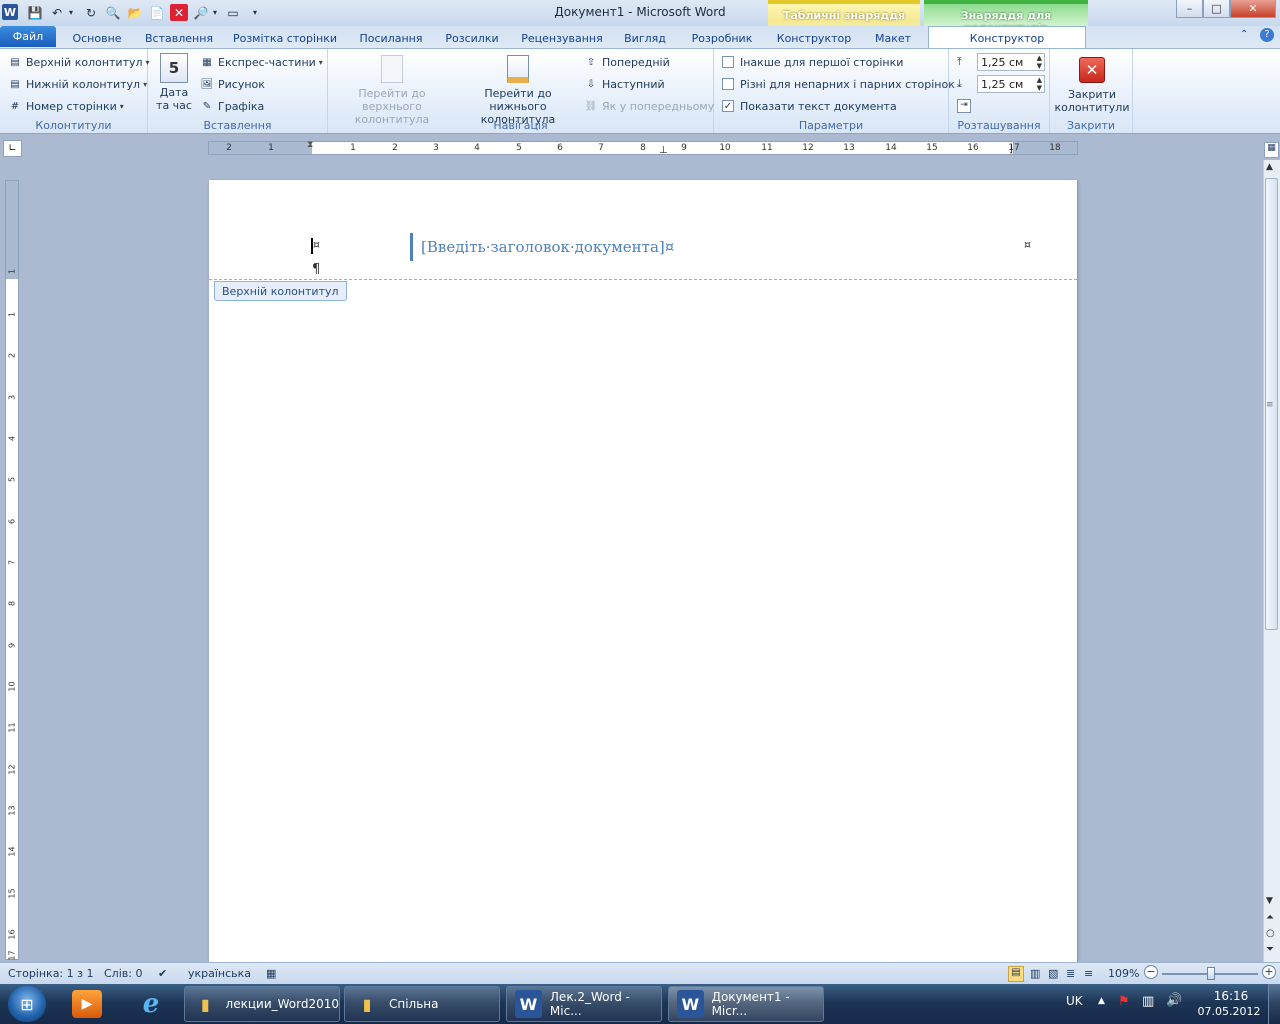 The image size is (1280, 1024). I want to click on close-label-1: Закрити, so click(1092, 94).